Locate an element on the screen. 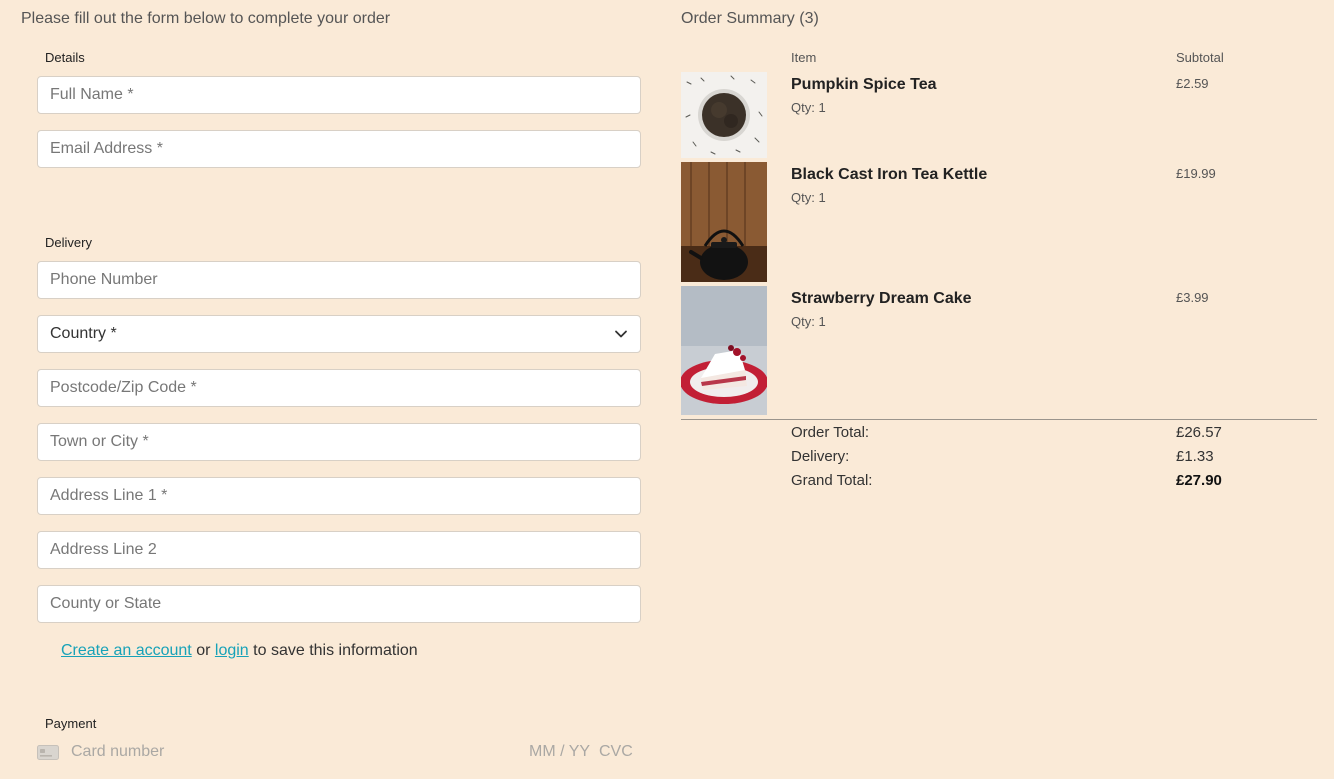  country-select: Country * is located at coordinates (339, 334).